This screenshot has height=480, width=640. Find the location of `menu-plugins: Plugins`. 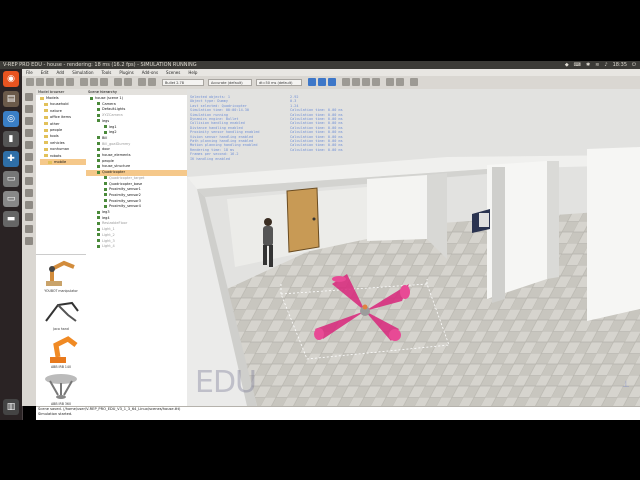

menu-plugins: Plugins is located at coordinates (126, 72).